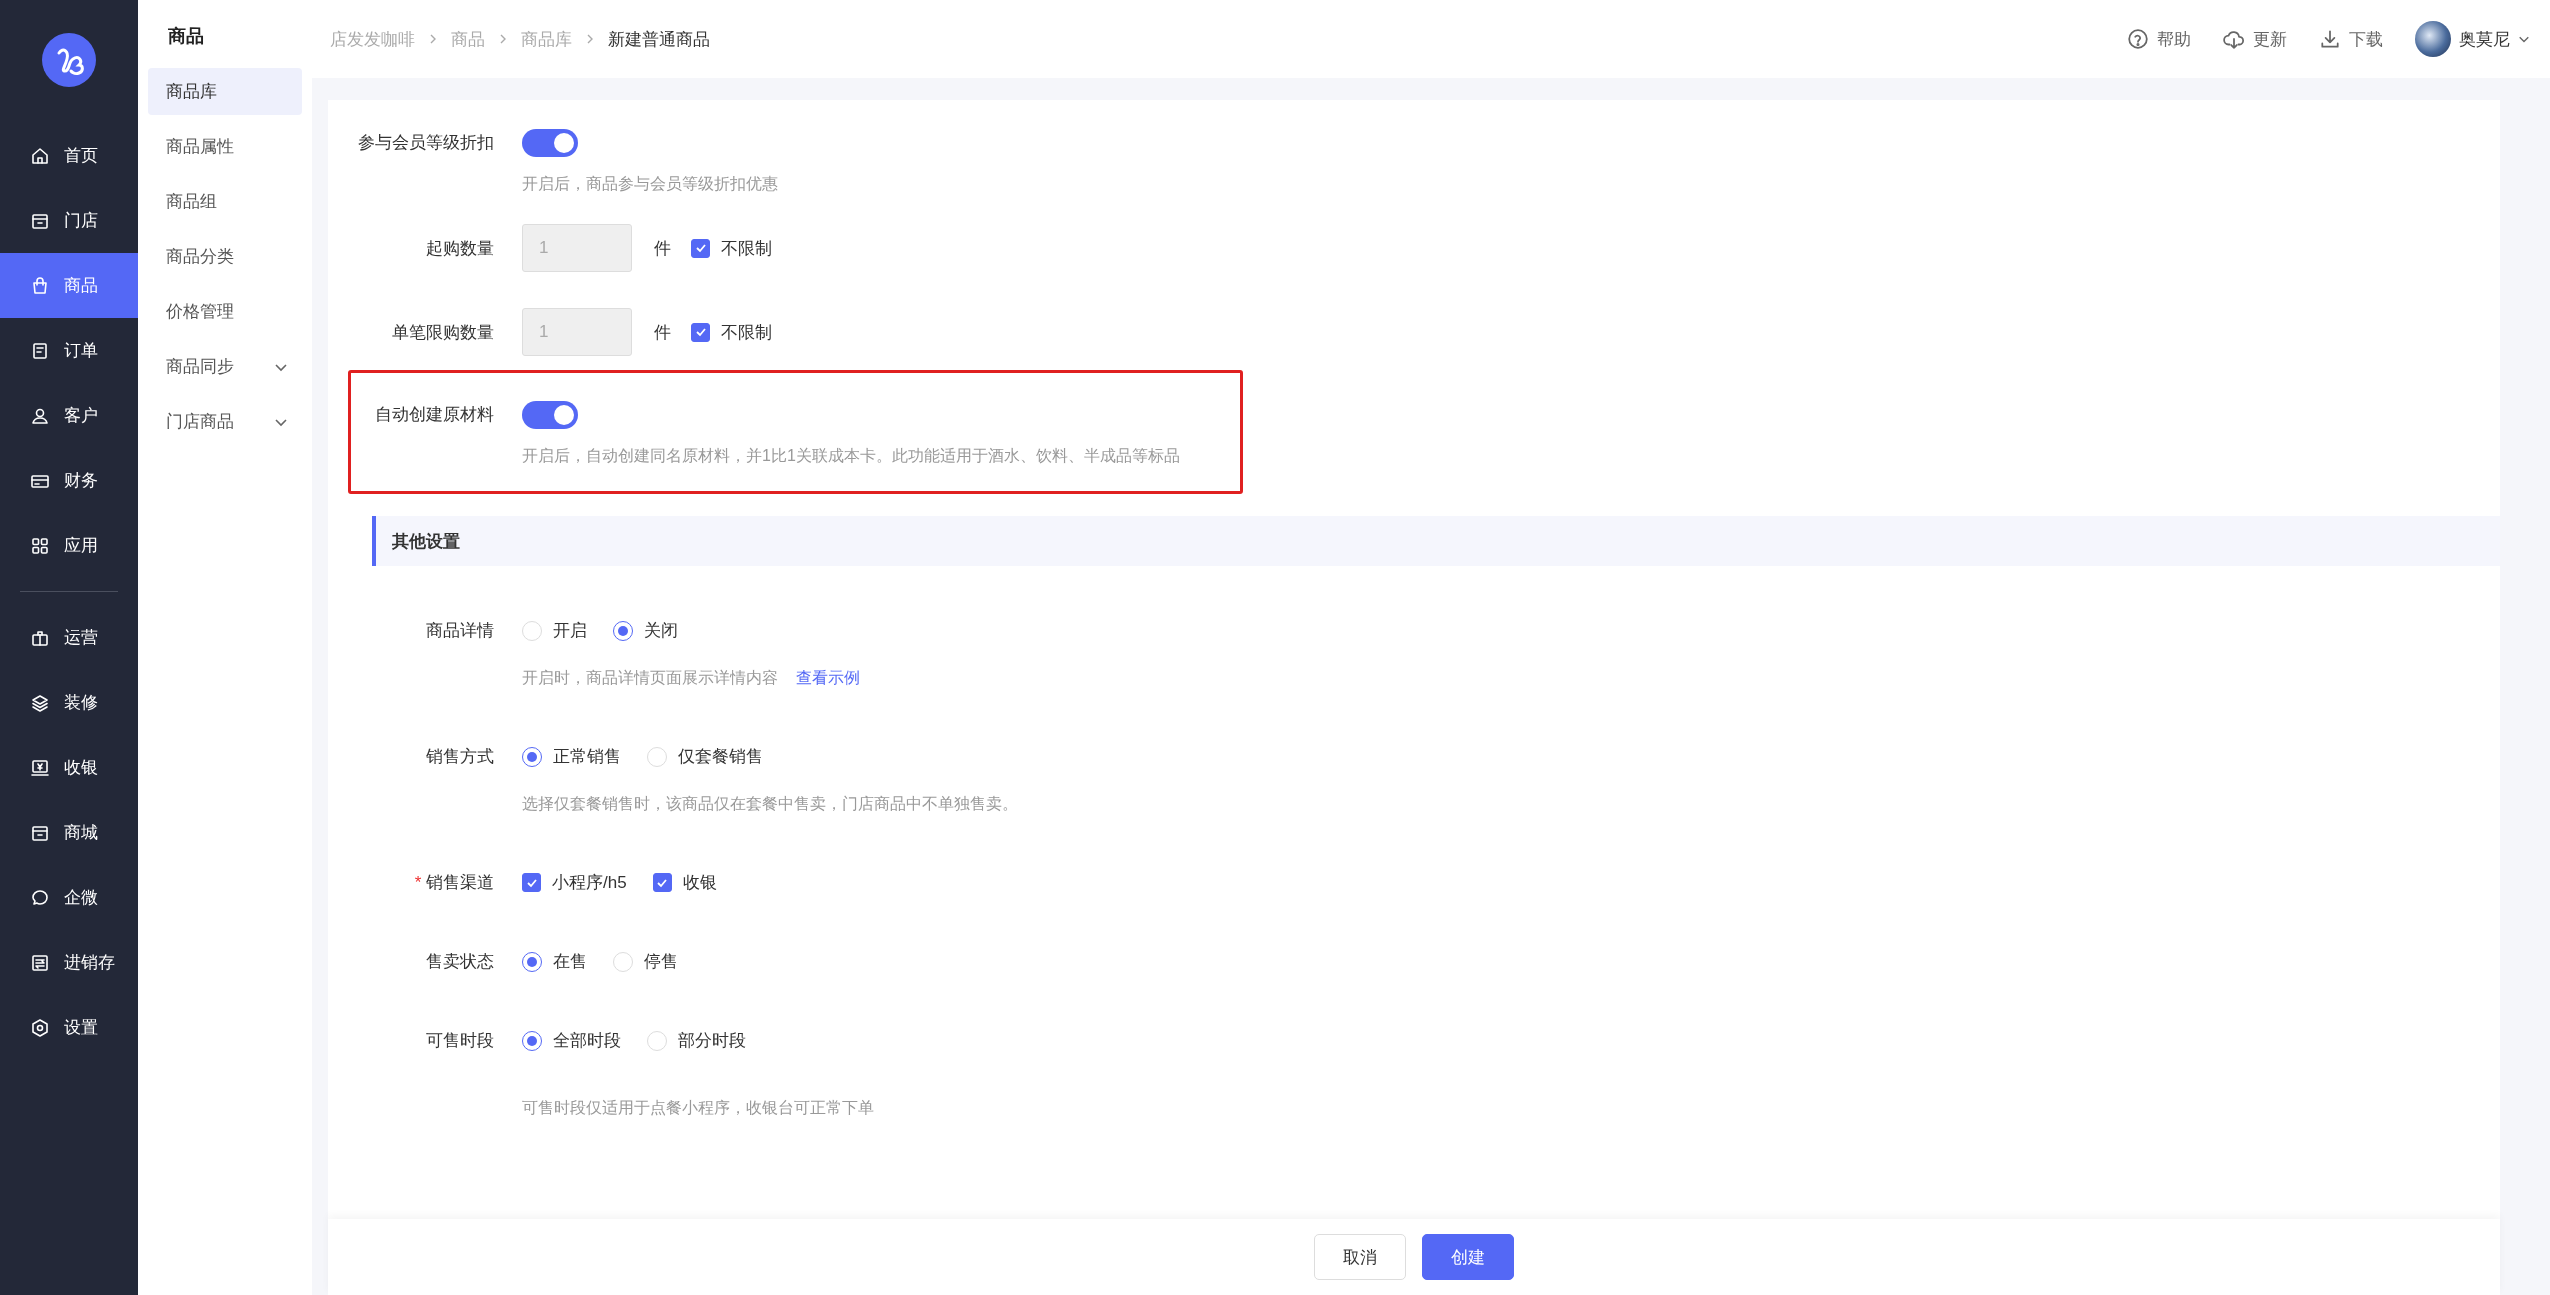  I want to click on radio-option: 在售, so click(554, 961).